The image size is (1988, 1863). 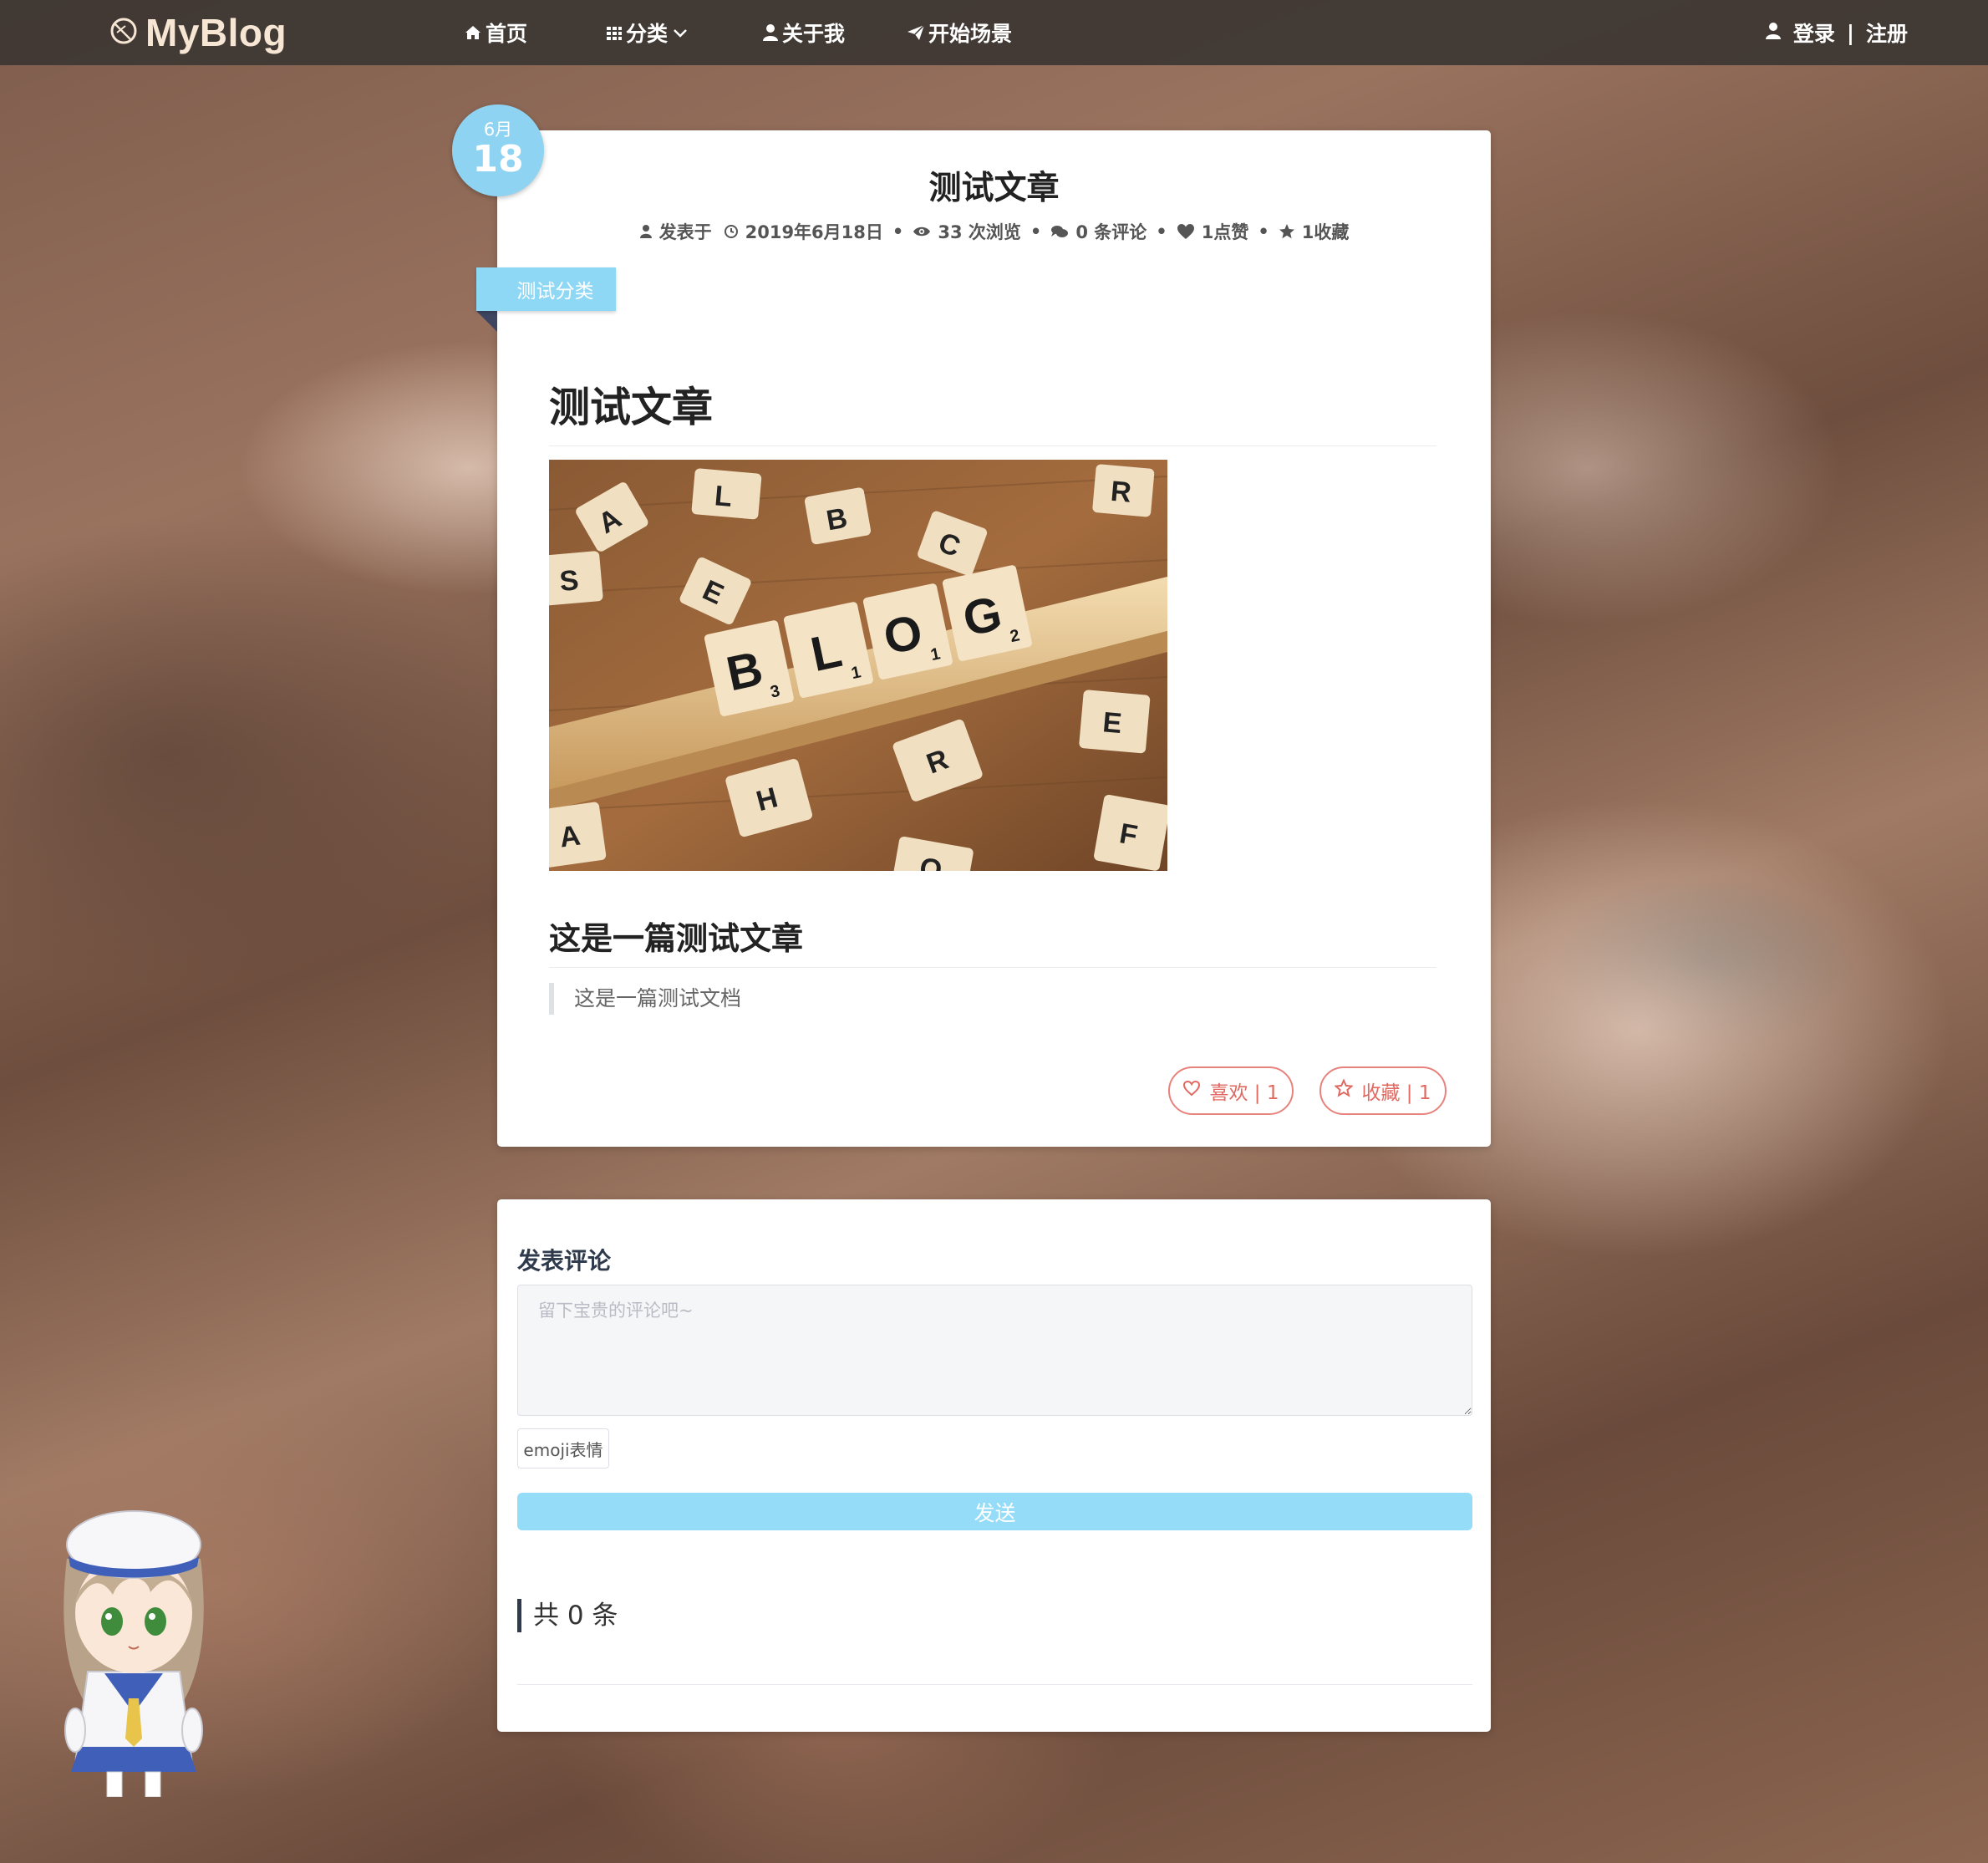 I want to click on date-day: 18, so click(x=498, y=159).